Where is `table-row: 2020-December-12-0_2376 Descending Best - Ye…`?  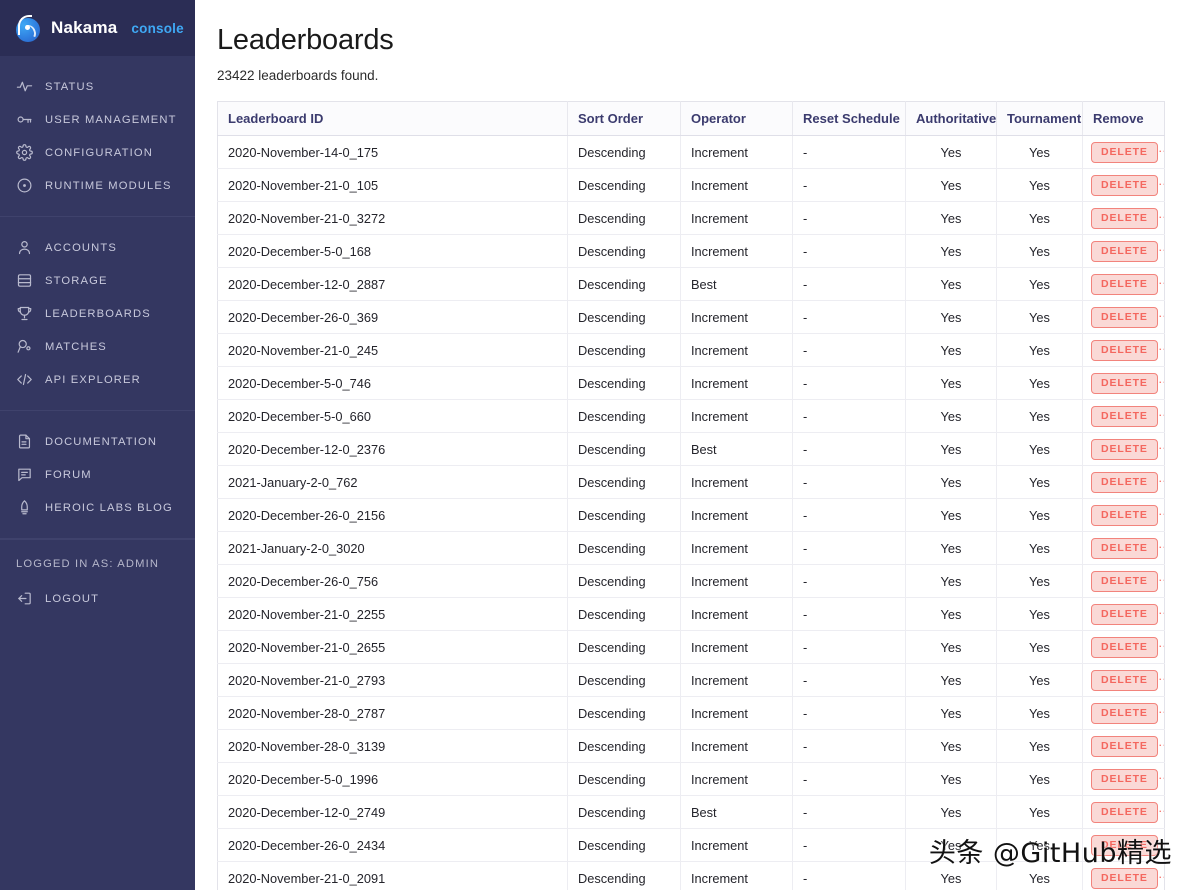
table-row: 2020-December-12-0_2376 Descending Best - Ye… is located at coordinates (691, 449).